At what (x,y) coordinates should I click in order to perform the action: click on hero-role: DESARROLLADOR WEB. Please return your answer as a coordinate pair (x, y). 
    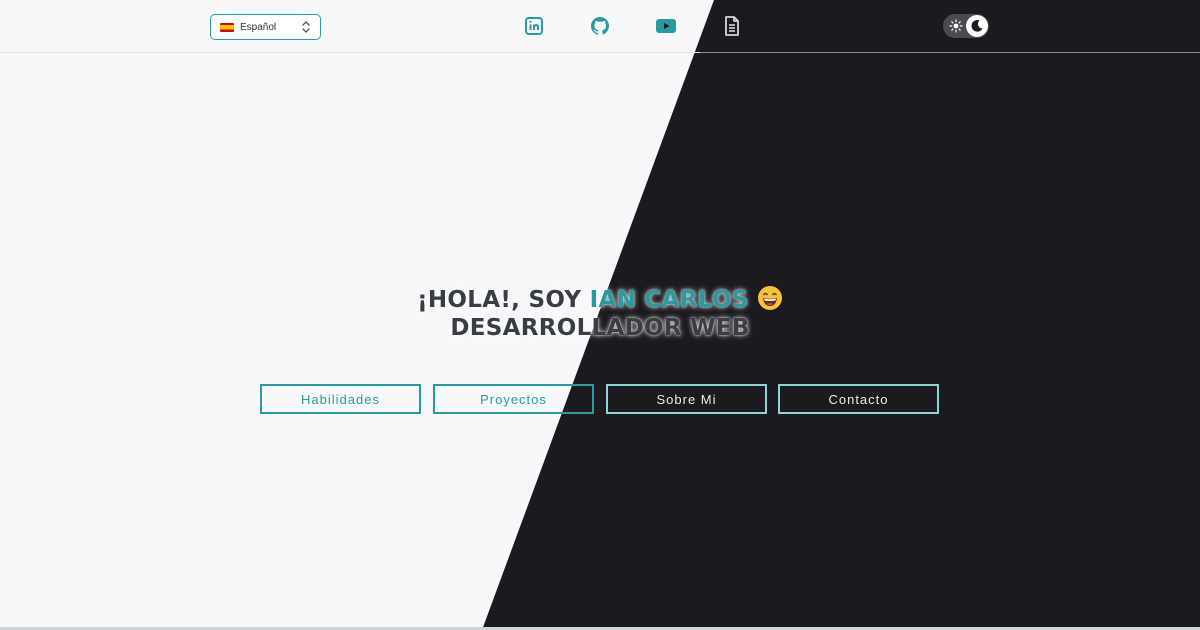
    Looking at the image, I should click on (600, 328).